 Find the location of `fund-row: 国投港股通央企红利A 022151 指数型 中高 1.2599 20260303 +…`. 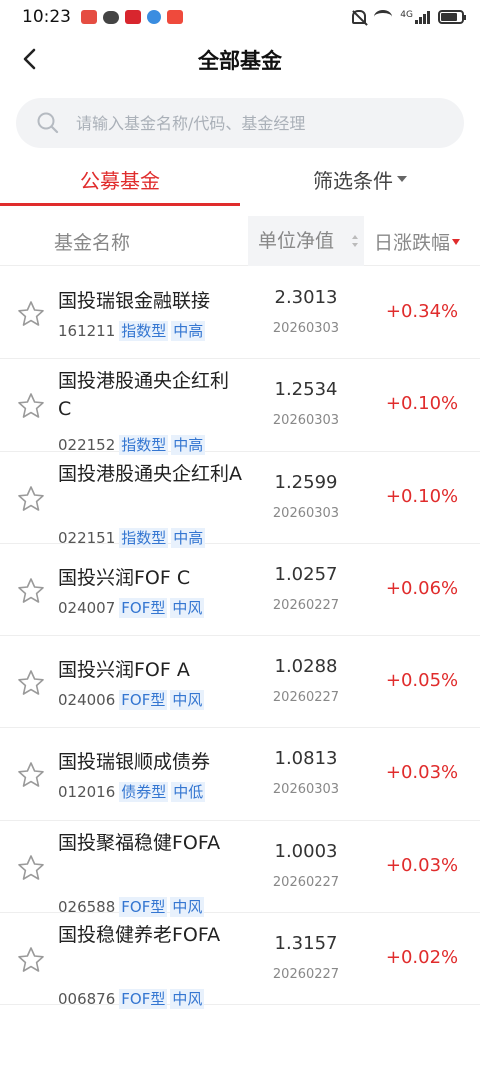

fund-row: 国投港股通央企红利A 022151 指数型 中高 1.2599 20260303 +… is located at coordinates (240, 500).